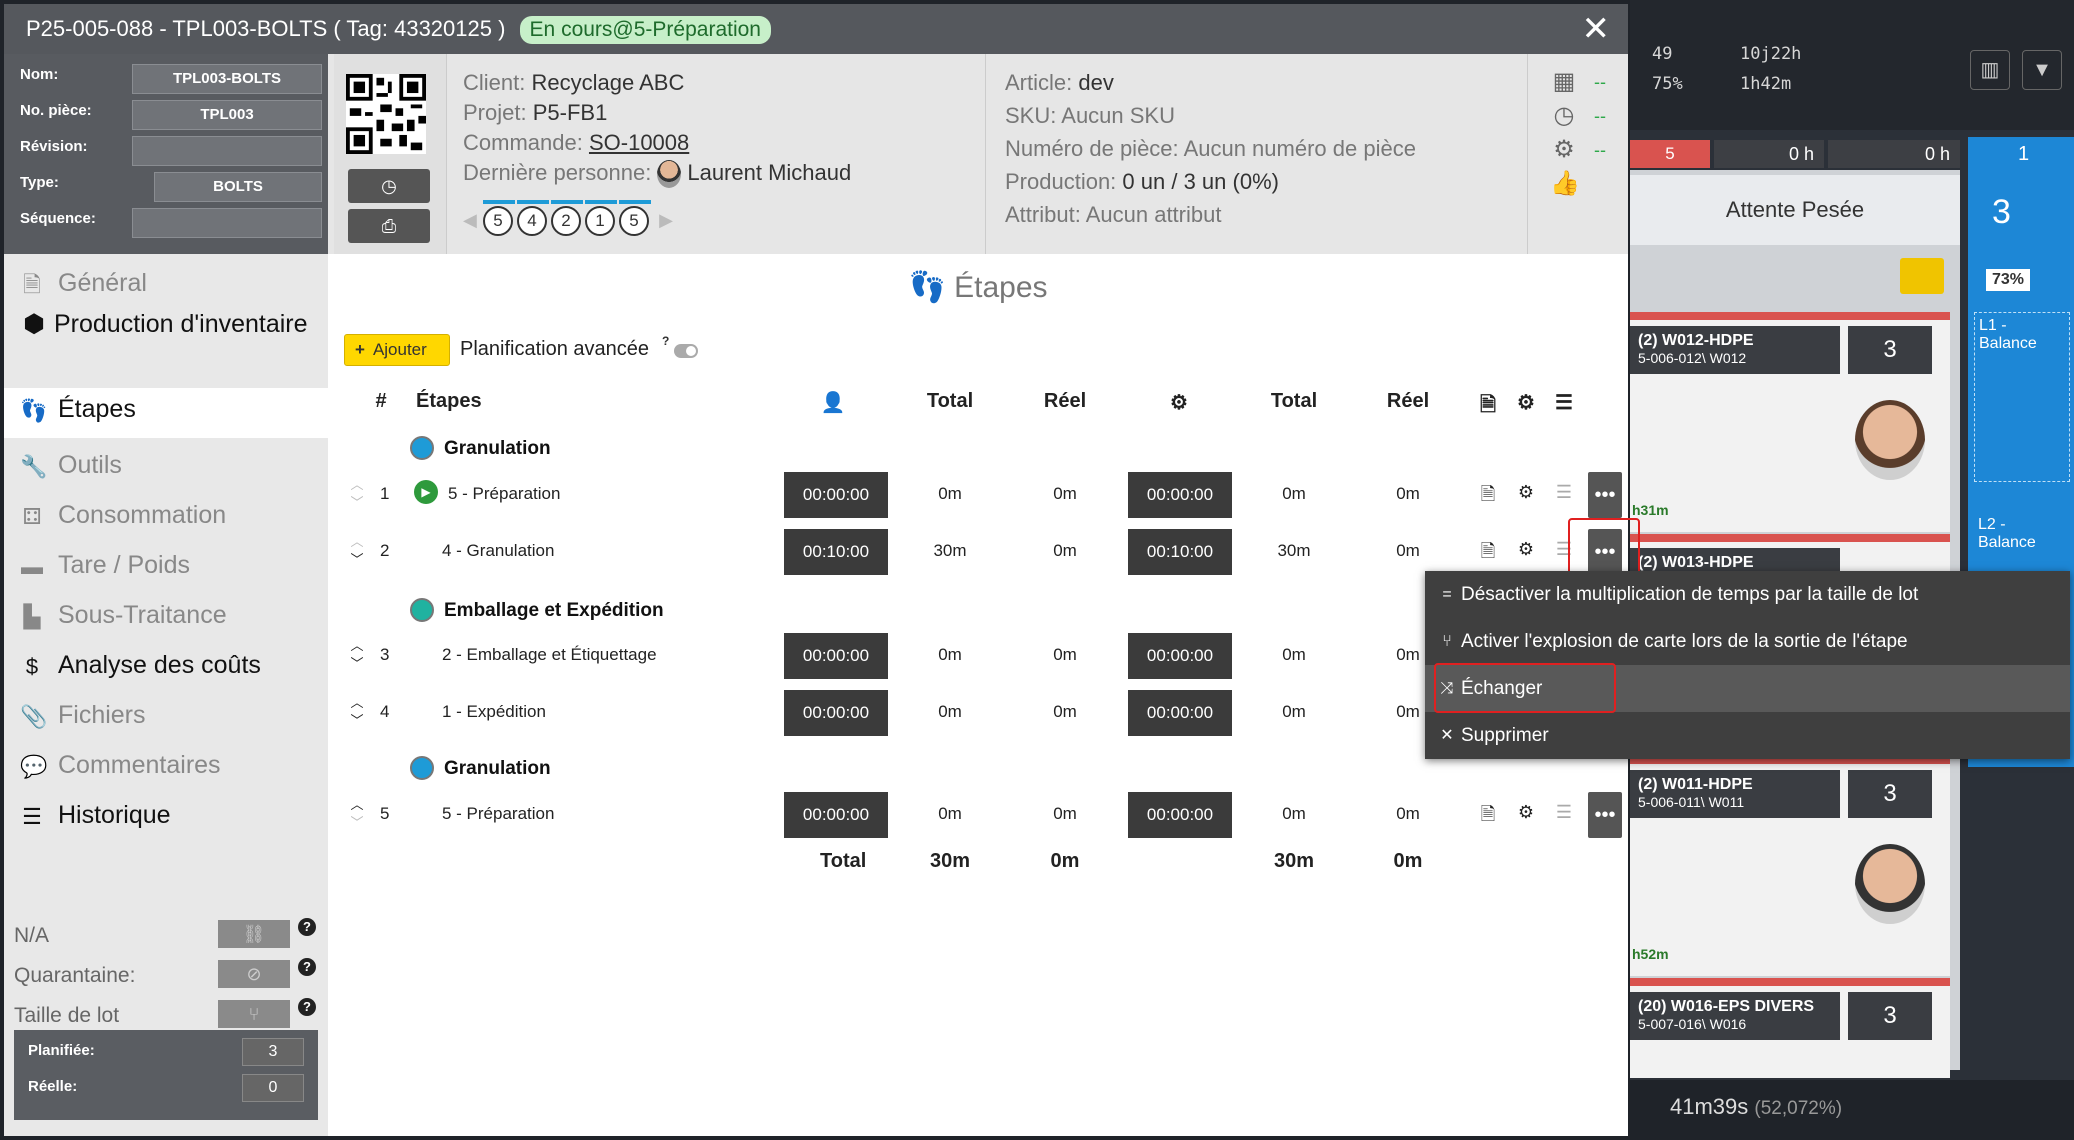  What do you see at coordinates (1922, 276) in the screenshot?
I see `sort-icon` at bounding box center [1922, 276].